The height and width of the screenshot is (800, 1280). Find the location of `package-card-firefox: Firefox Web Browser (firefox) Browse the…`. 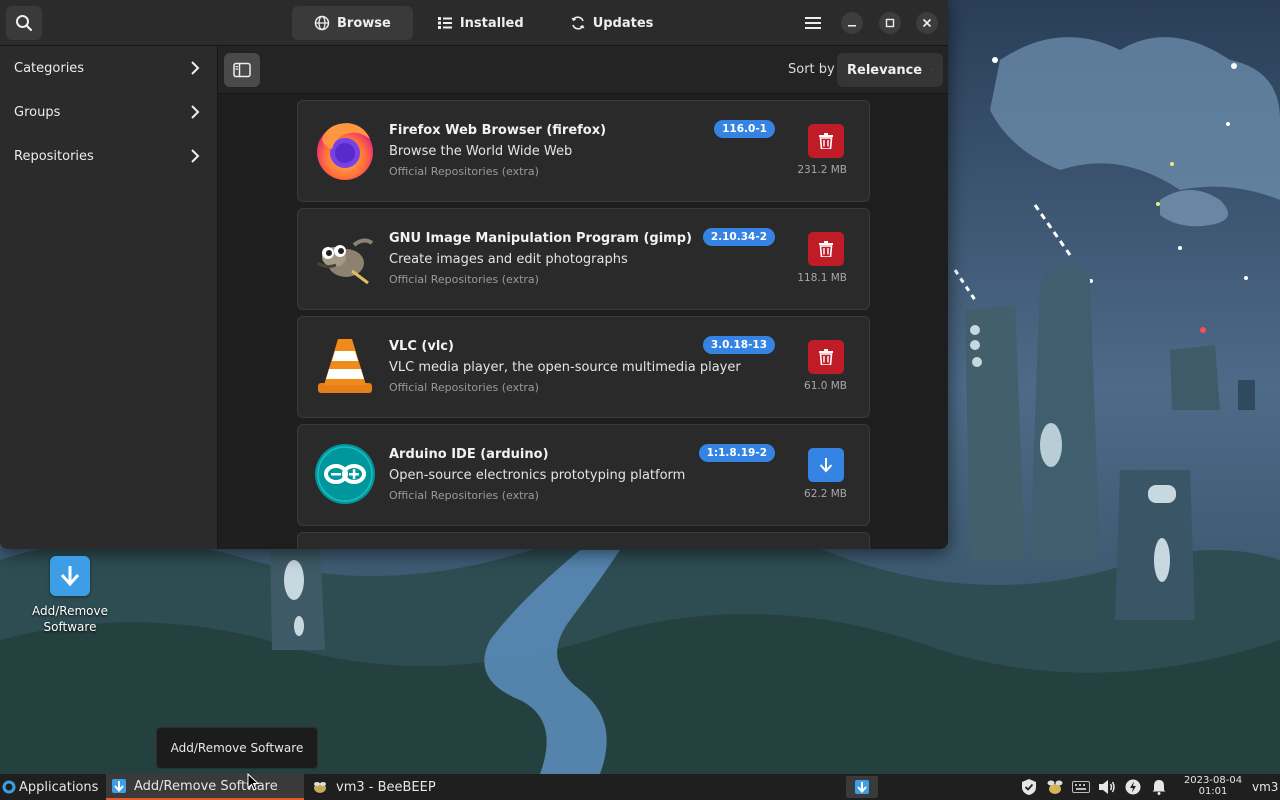

package-card-firefox: Firefox Web Browser (firefox) Browse the… is located at coordinates (583, 151).